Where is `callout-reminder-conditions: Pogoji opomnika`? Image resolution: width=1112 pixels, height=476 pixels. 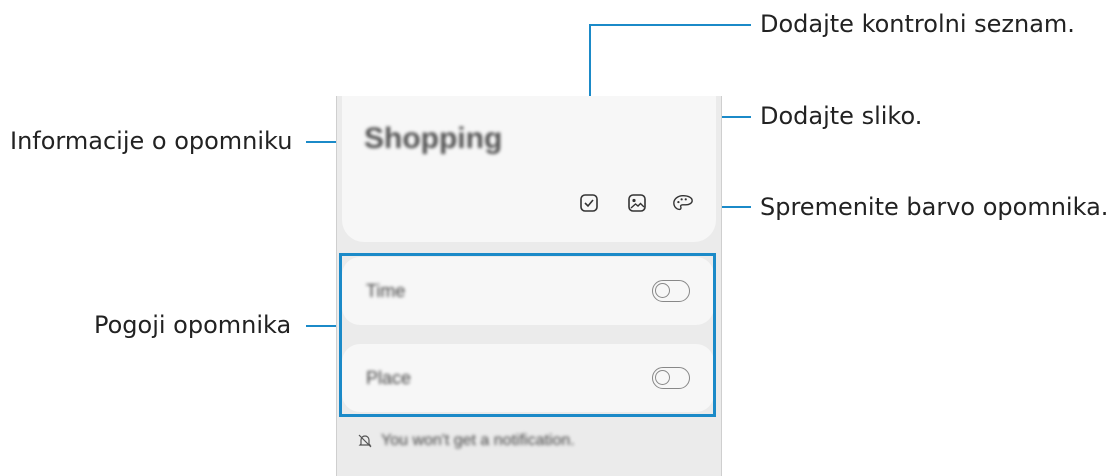 callout-reminder-conditions: Pogoji opomnika is located at coordinates (193, 325).